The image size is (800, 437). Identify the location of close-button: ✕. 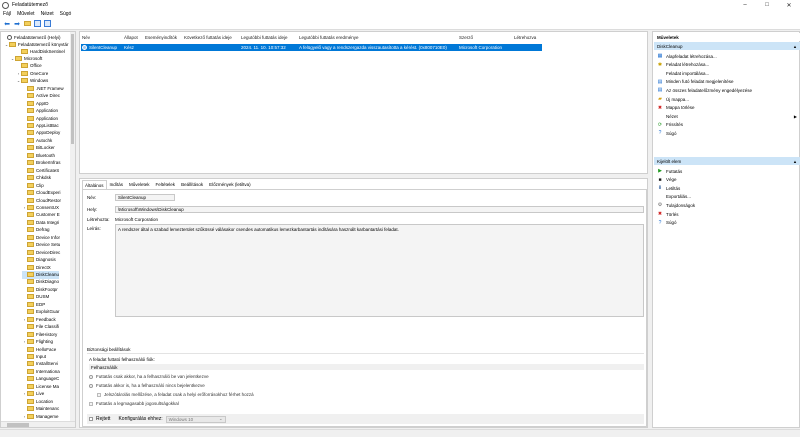
(789, 5).